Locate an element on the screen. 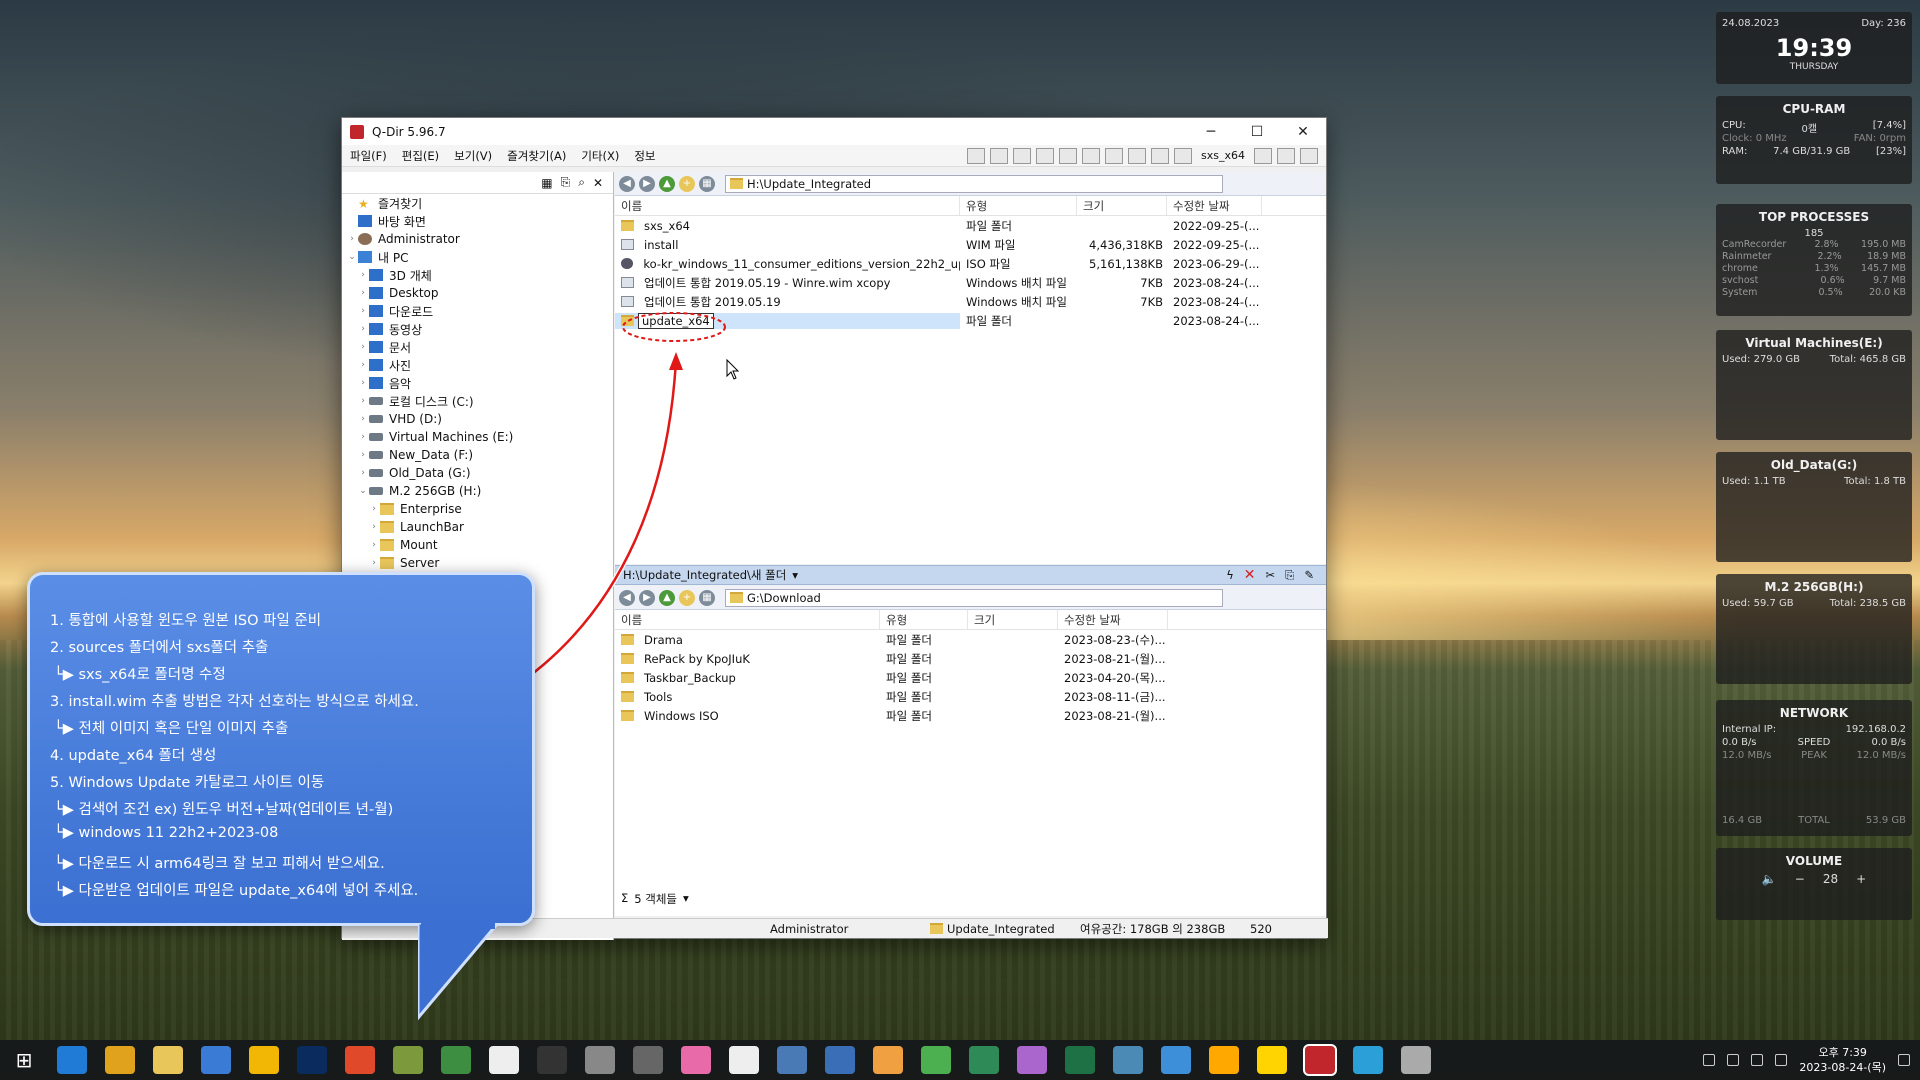 The image size is (1920, 1080). peak-label: PEAK is located at coordinates (1814, 755).